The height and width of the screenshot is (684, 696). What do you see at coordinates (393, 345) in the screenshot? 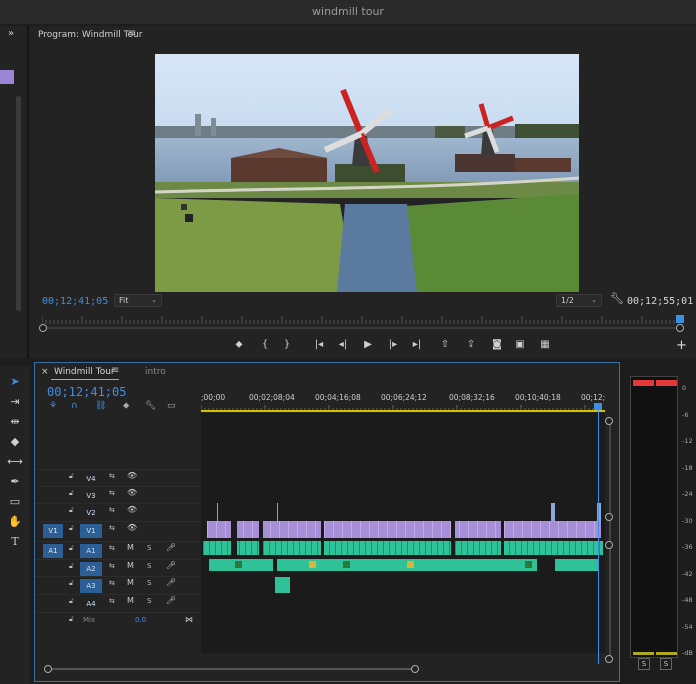
I see `step-forward-button: |▸` at bounding box center [393, 345].